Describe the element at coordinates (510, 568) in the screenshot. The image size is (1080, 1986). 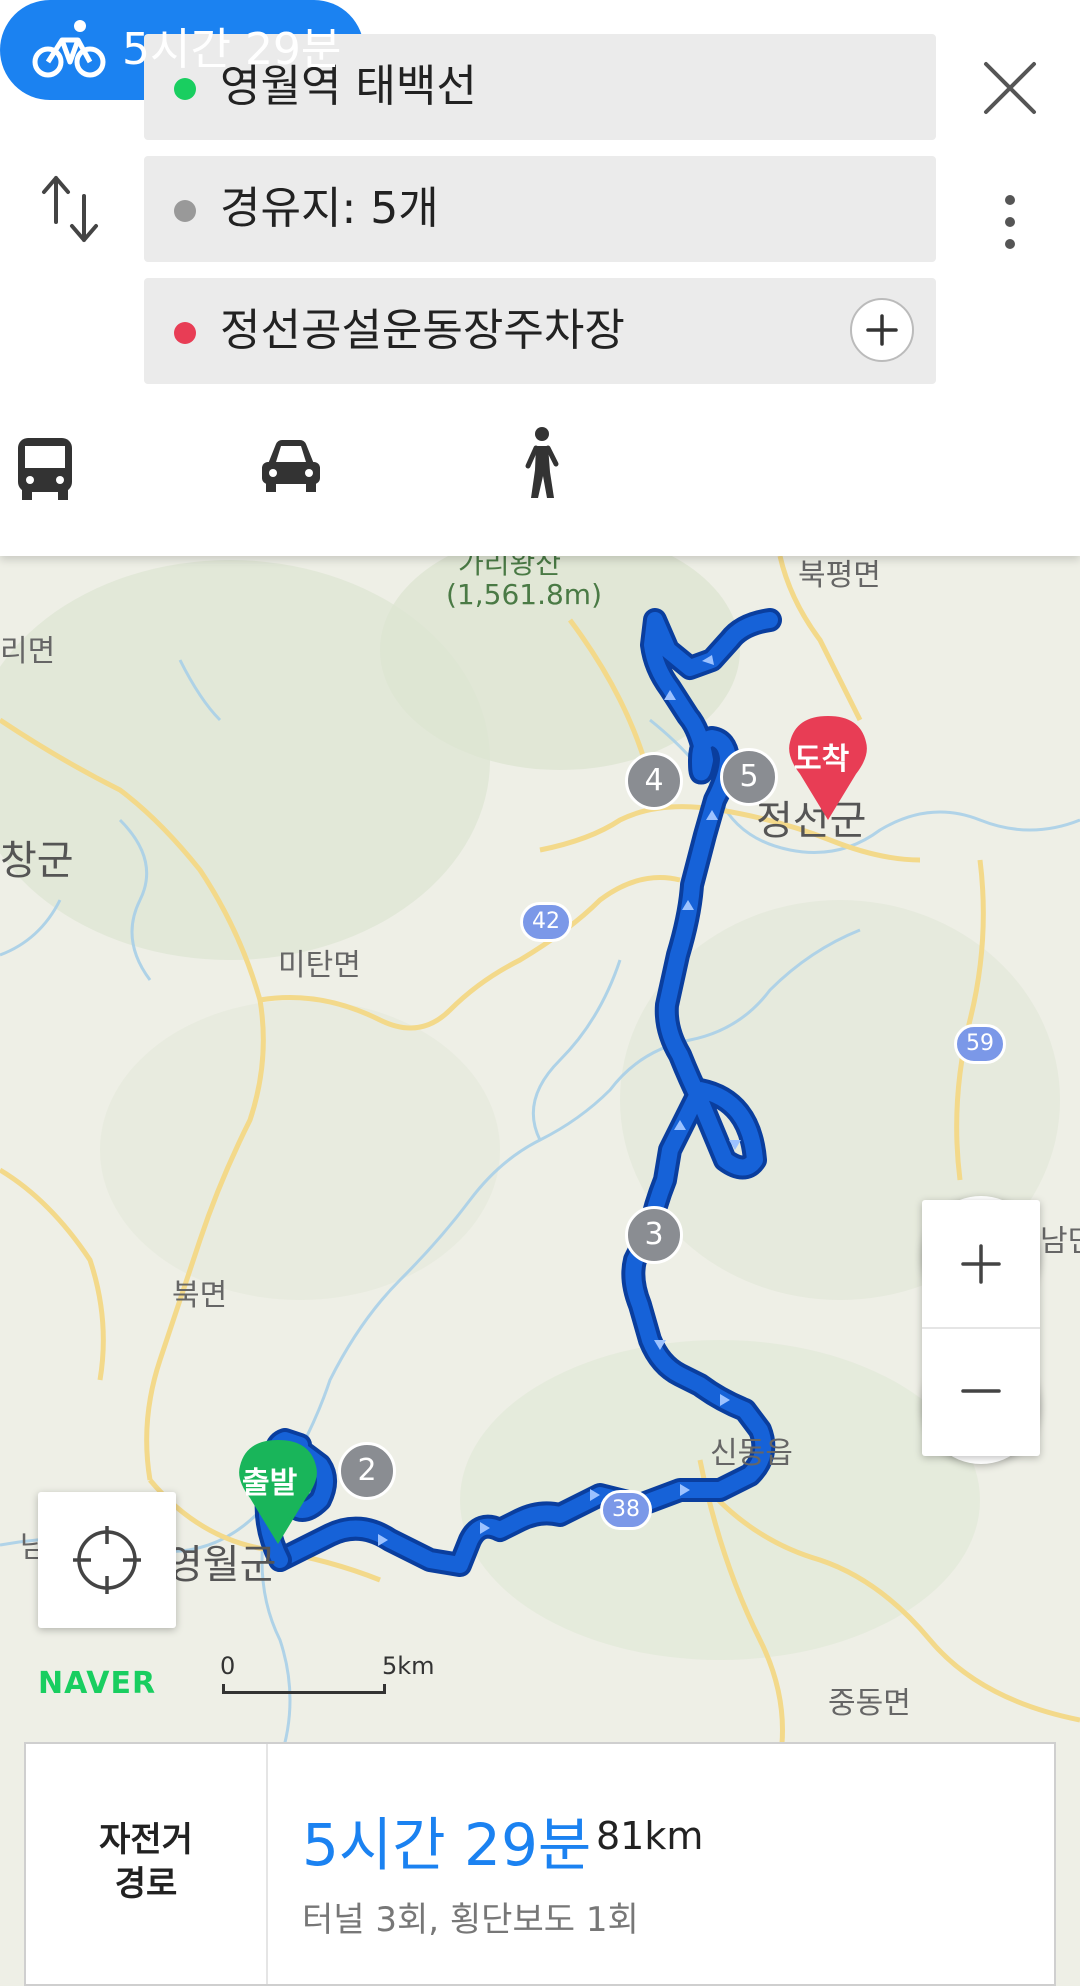
I see `place-label-peak: 가리왕산` at that location.